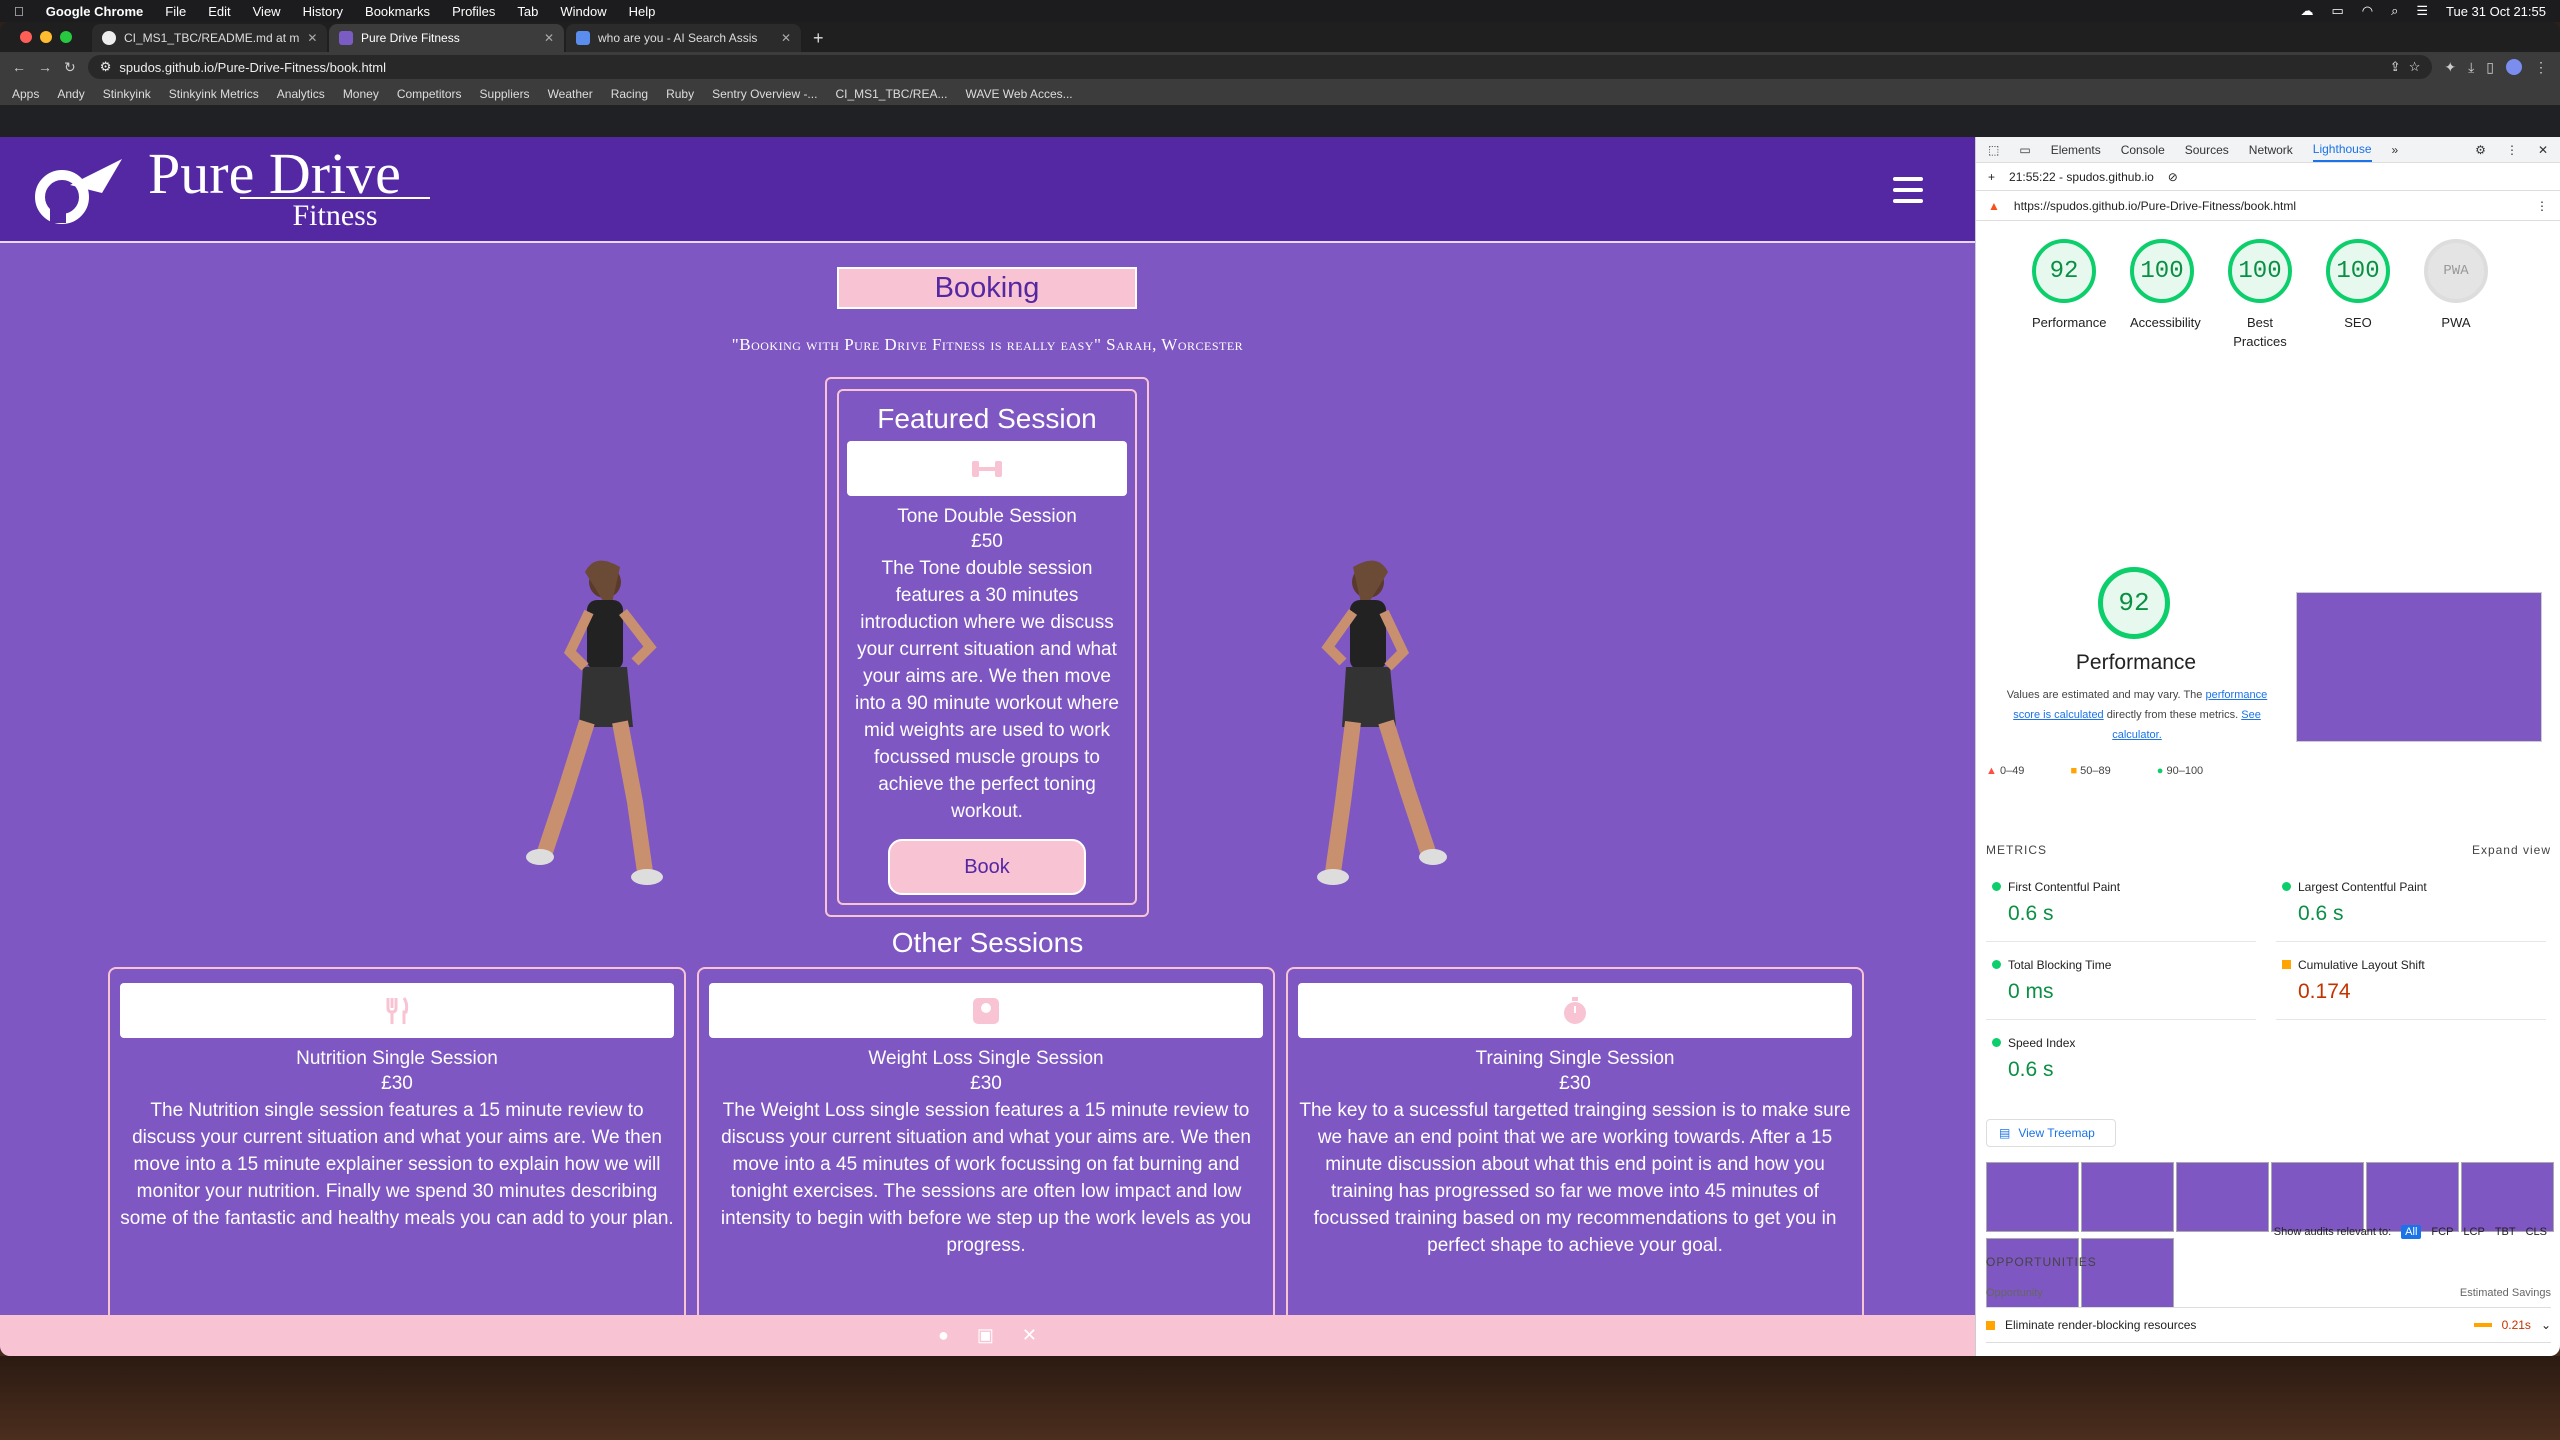 The height and width of the screenshot is (1440, 2560). Describe the element at coordinates (127, 94) in the screenshot. I see `bookmark-folder: Stinkyink` at that location.